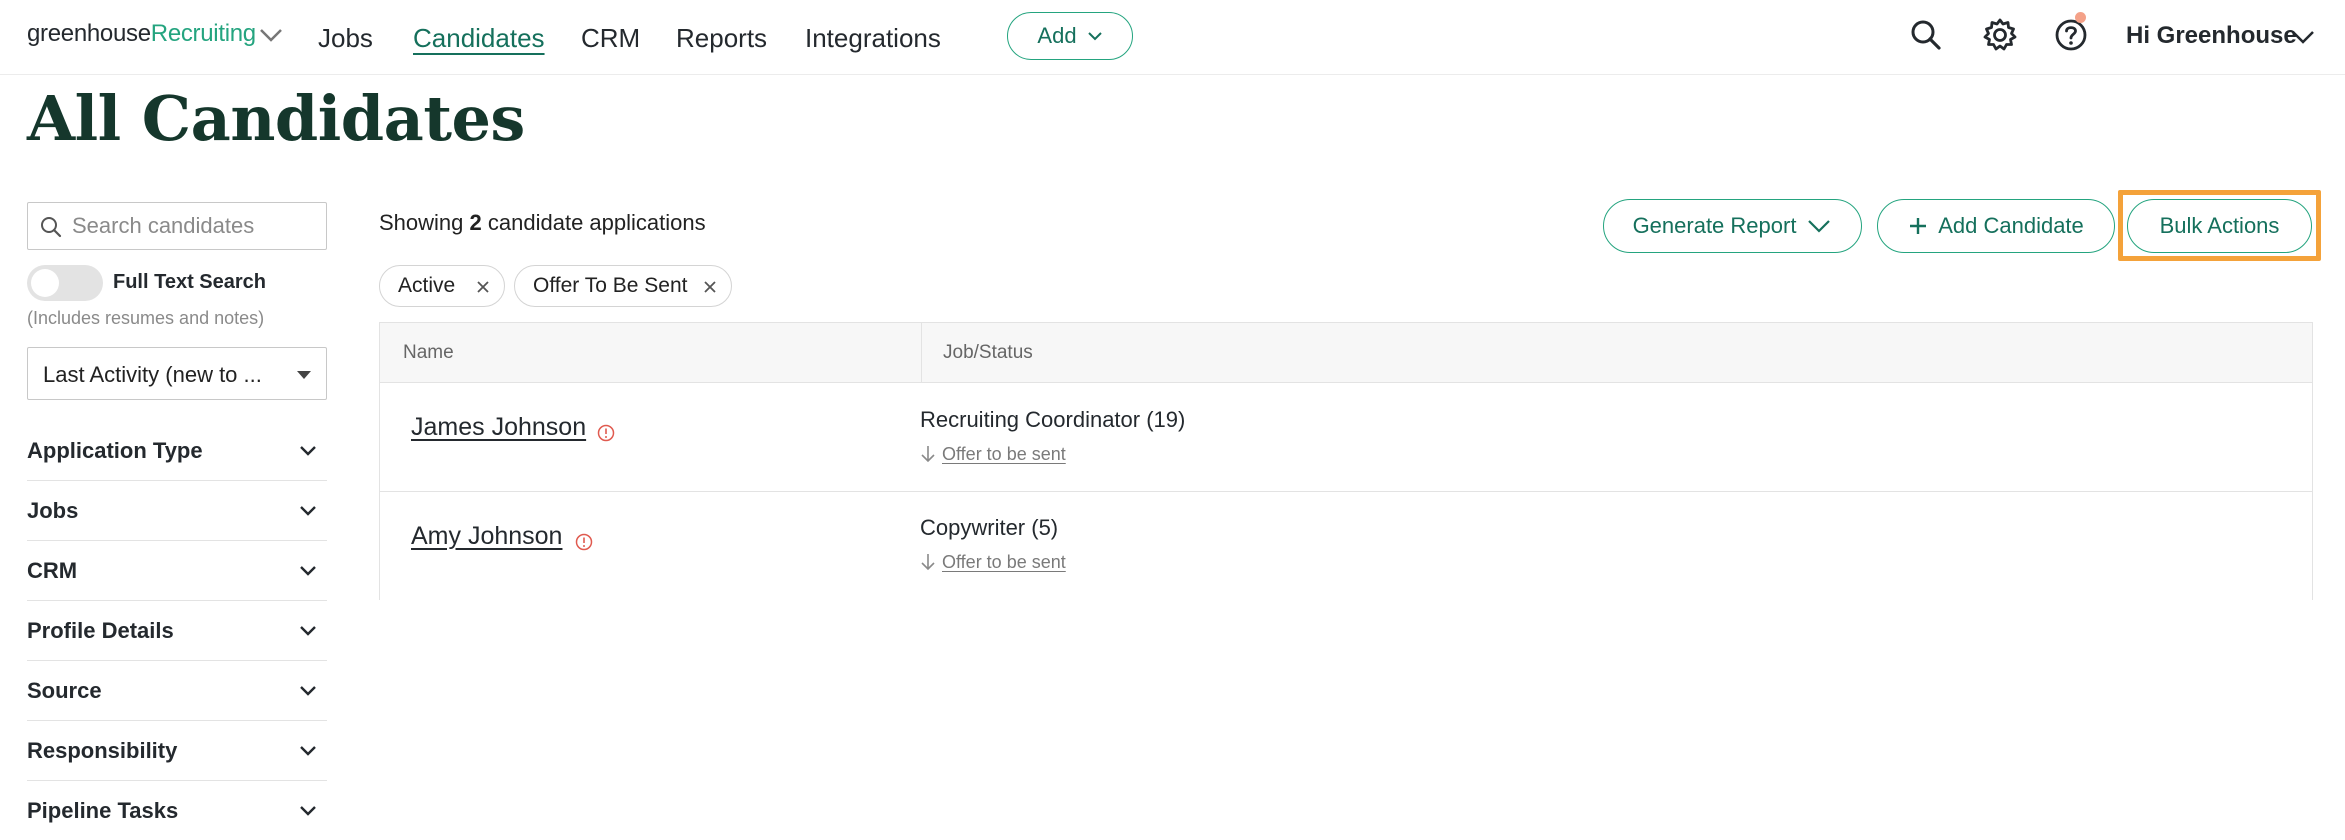  Describe the element at coordinates (345, 38) in the screenshot. I see `nav-jobs: Jobs` at that location.